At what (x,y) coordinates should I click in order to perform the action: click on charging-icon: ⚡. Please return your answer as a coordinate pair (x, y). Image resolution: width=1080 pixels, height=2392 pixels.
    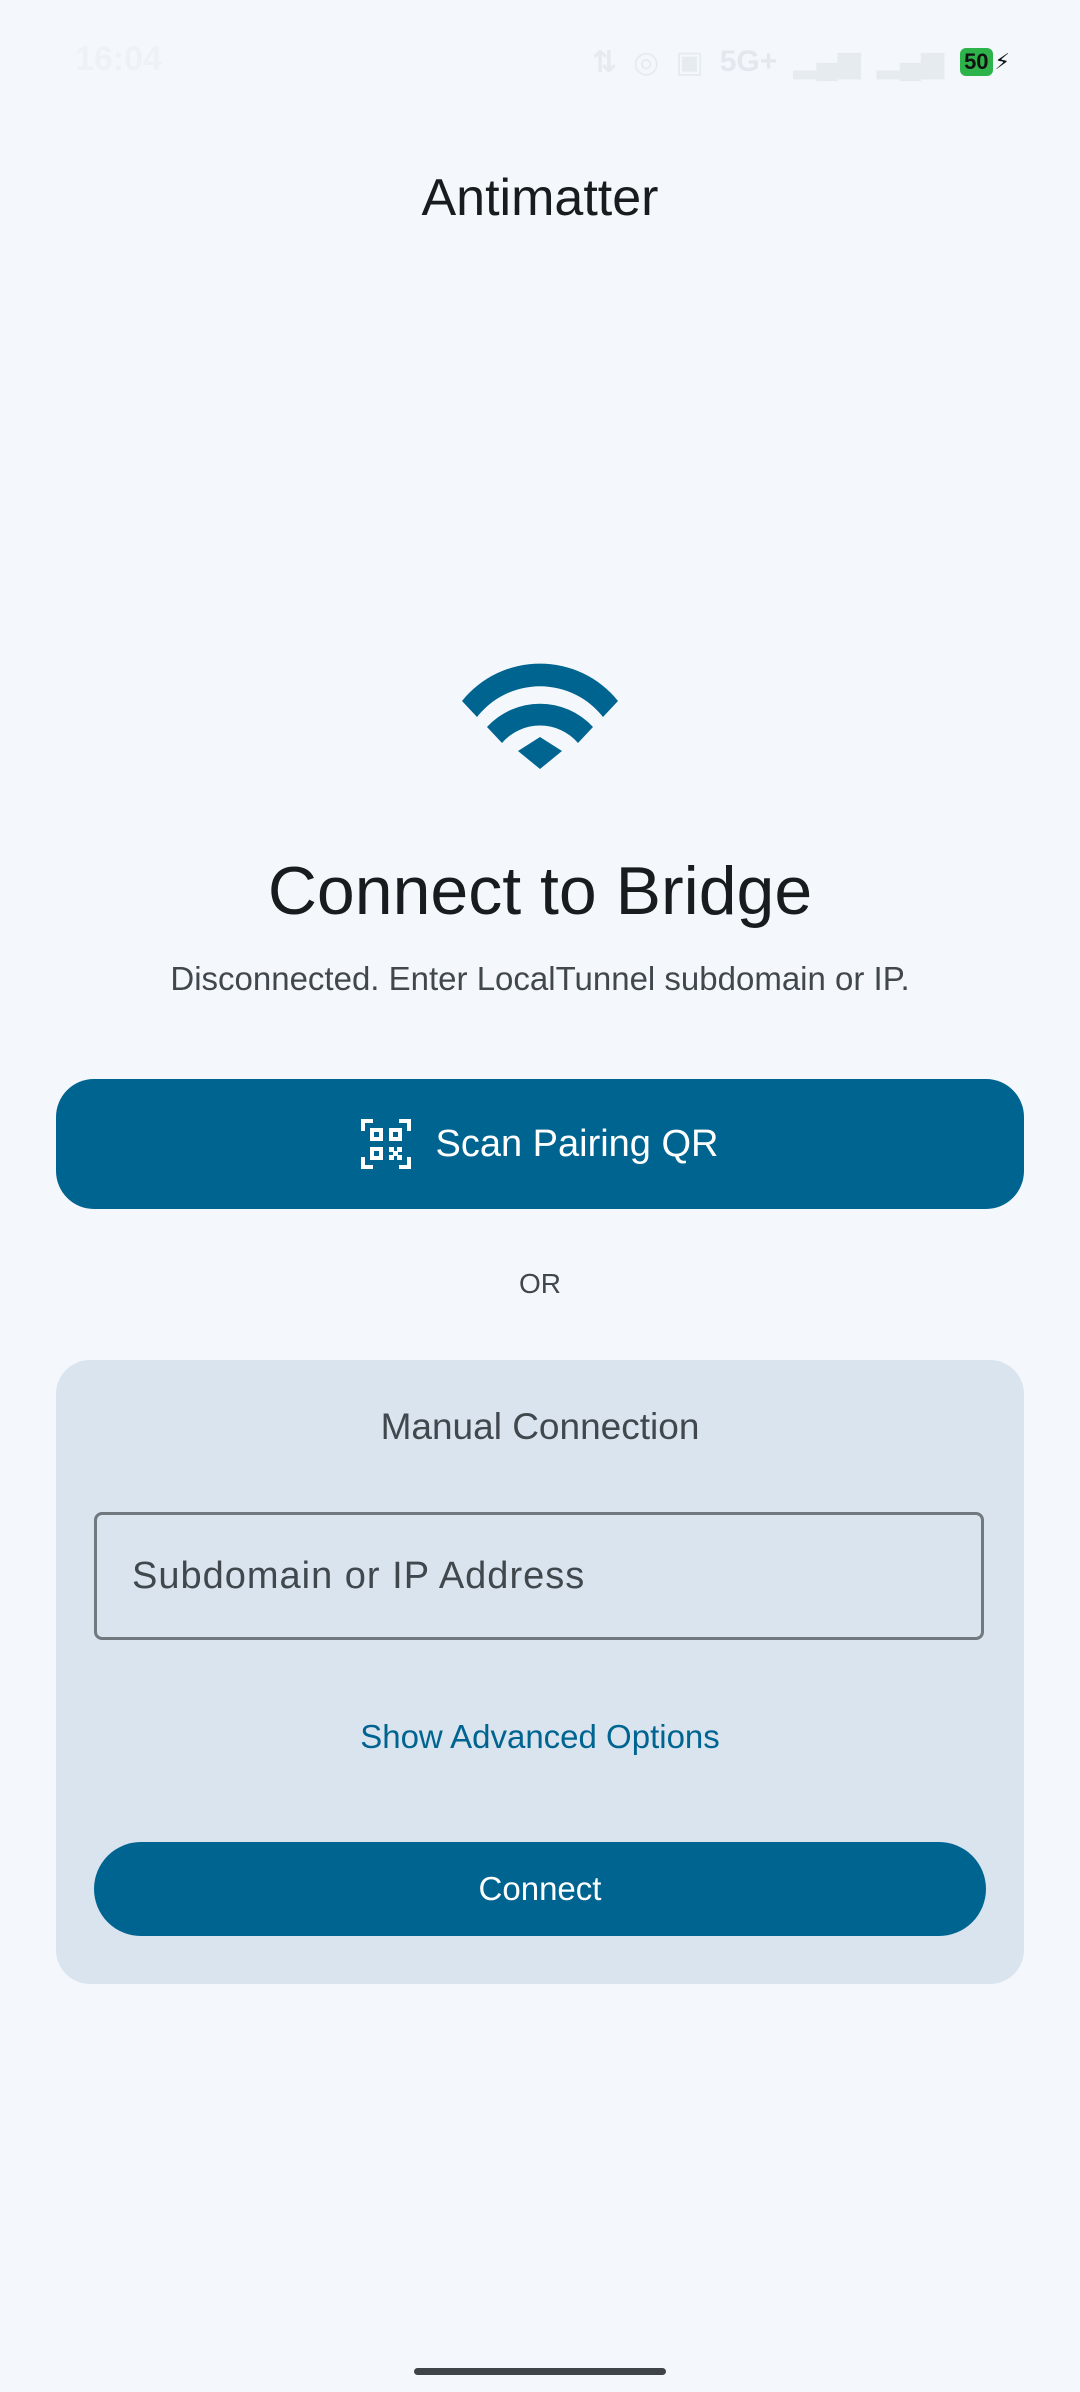
    Looking at the image, I should click on (1002, 61).